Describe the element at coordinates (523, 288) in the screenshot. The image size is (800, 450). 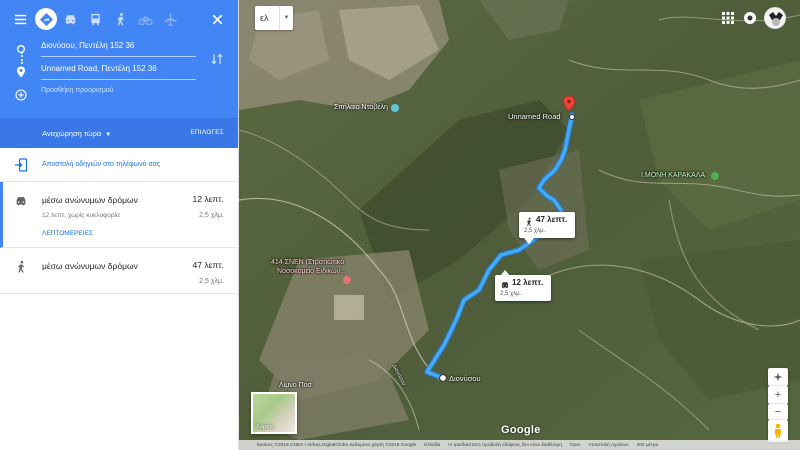
I see `car-duration-callout: 12 λεπτ. 2,5 χλμ.` at that location.